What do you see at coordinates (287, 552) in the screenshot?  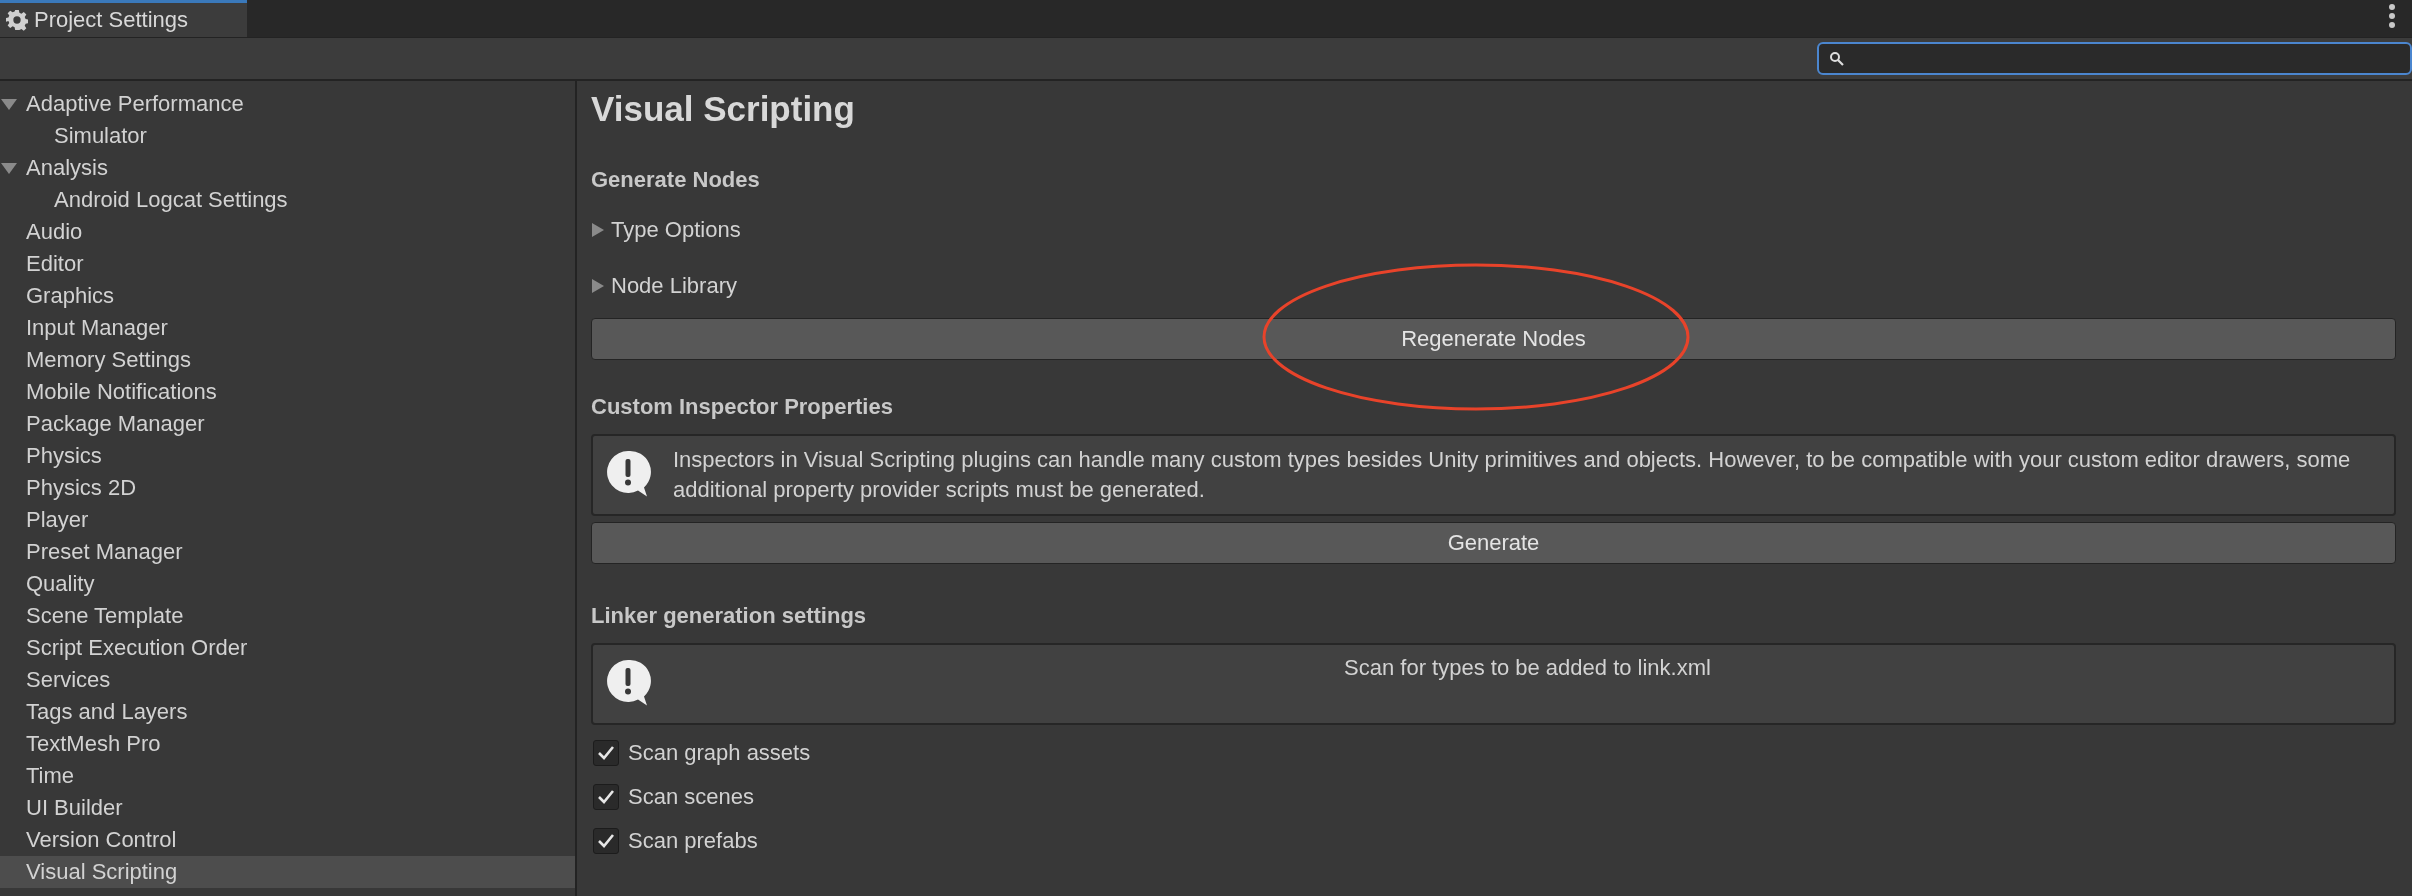 I see `settings-item: Preset Manager` at bounding box center [287, 552].